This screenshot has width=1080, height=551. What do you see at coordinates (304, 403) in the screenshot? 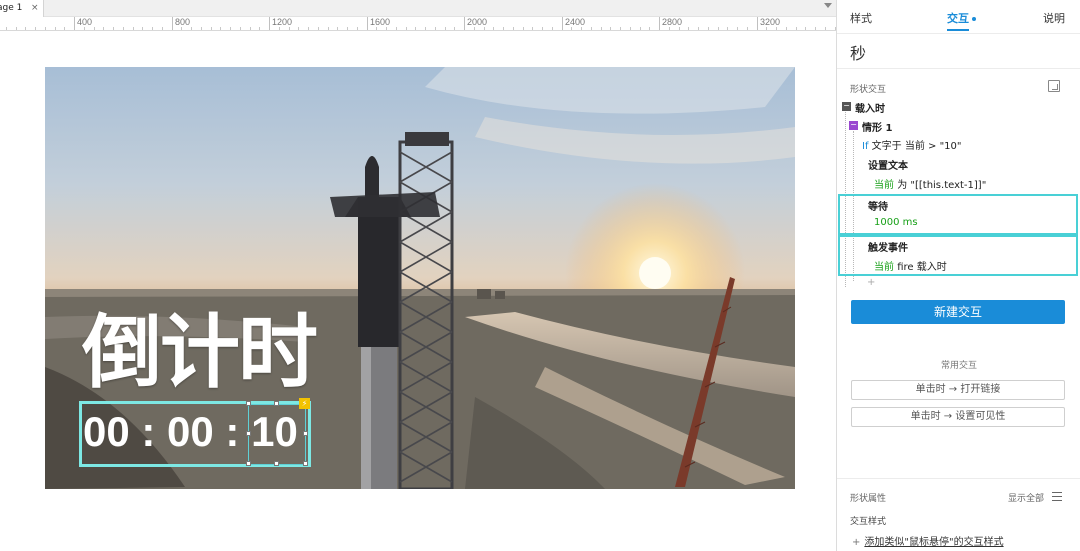
I see `lightning-icon: ⚡` at bounding box center [304, 403].